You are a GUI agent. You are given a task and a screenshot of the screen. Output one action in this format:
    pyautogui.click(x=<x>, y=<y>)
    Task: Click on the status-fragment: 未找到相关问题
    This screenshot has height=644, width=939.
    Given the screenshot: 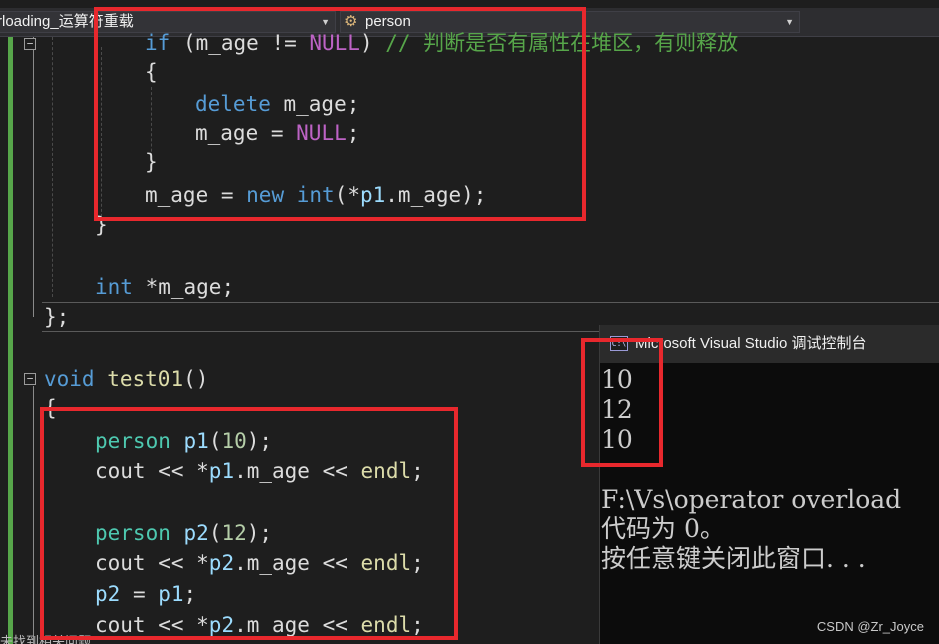 What is the action you would take?
    pyautogui.click(x=46, y=639)
    